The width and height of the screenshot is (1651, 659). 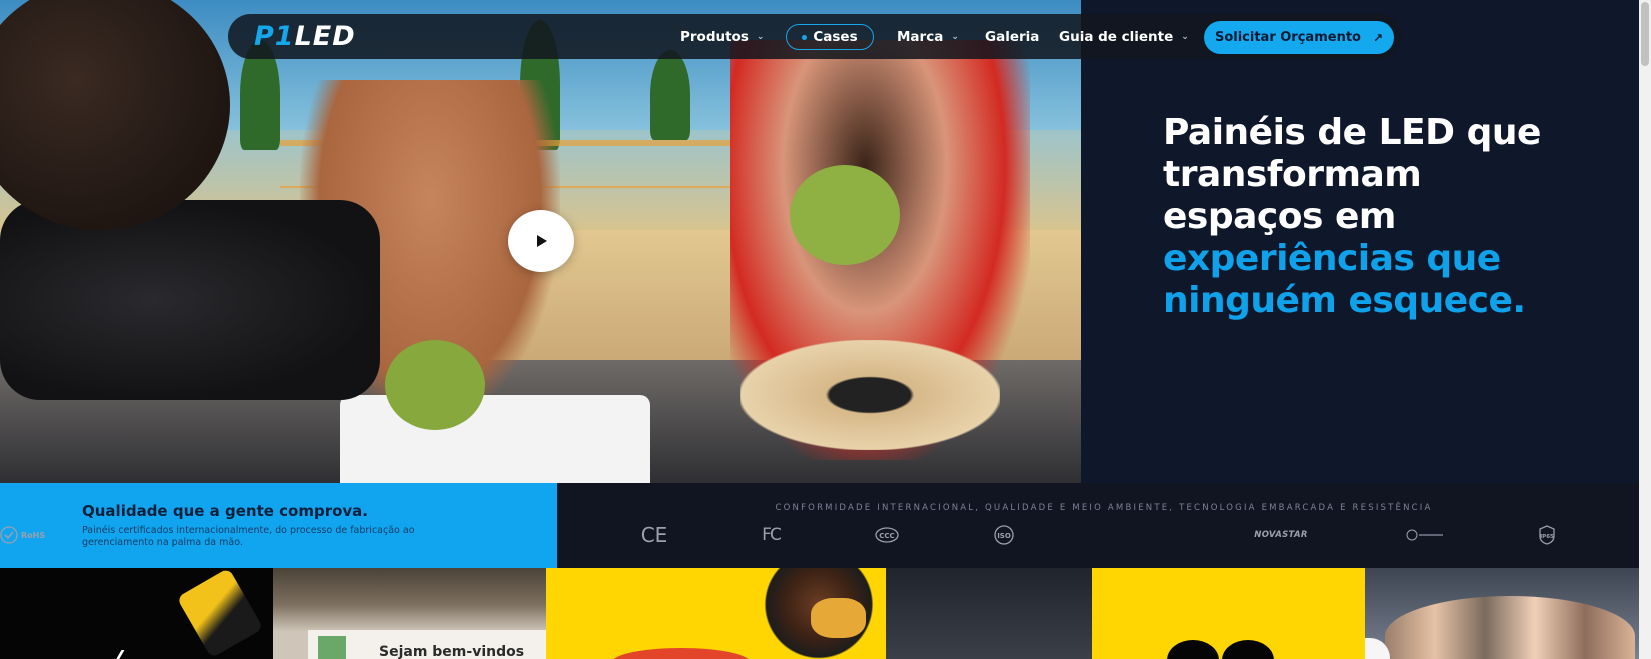 I want to click on film-camera, so click(x=190, y=300).